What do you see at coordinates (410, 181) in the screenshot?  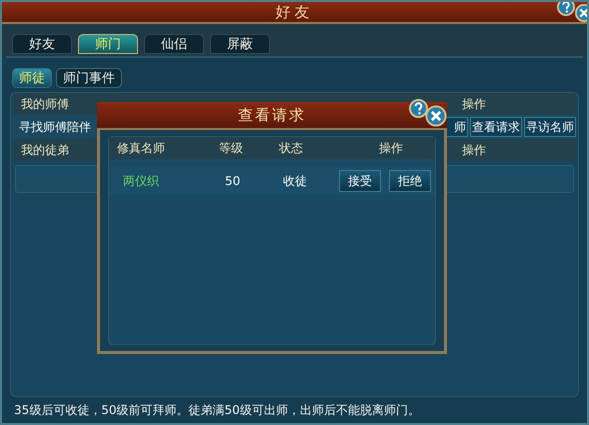 I see `action-button: 拒绝` at bounding box center [410, 181].